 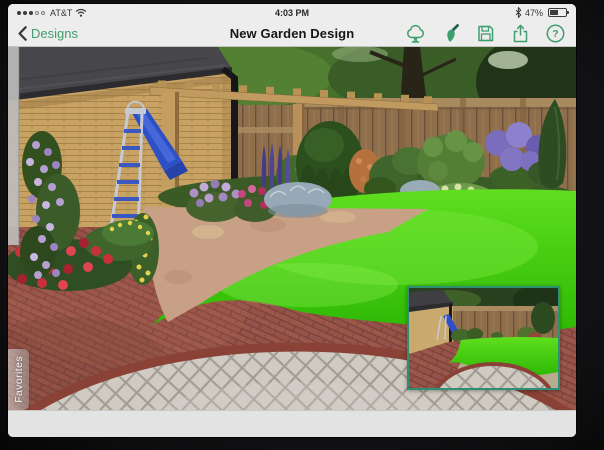 I want to click on status-bar: AT&T 4:03 PM 47%, so click(x=292, y=12).